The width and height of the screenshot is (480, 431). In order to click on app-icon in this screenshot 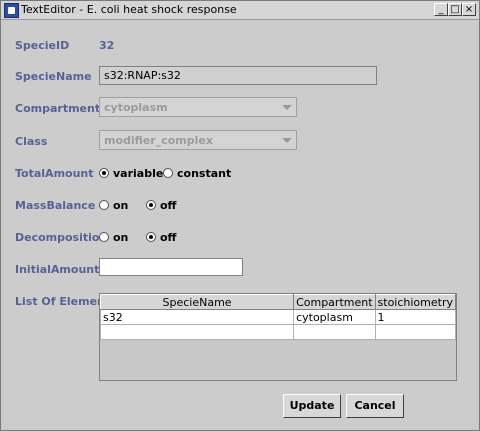, I will do `click(11, 10)`.